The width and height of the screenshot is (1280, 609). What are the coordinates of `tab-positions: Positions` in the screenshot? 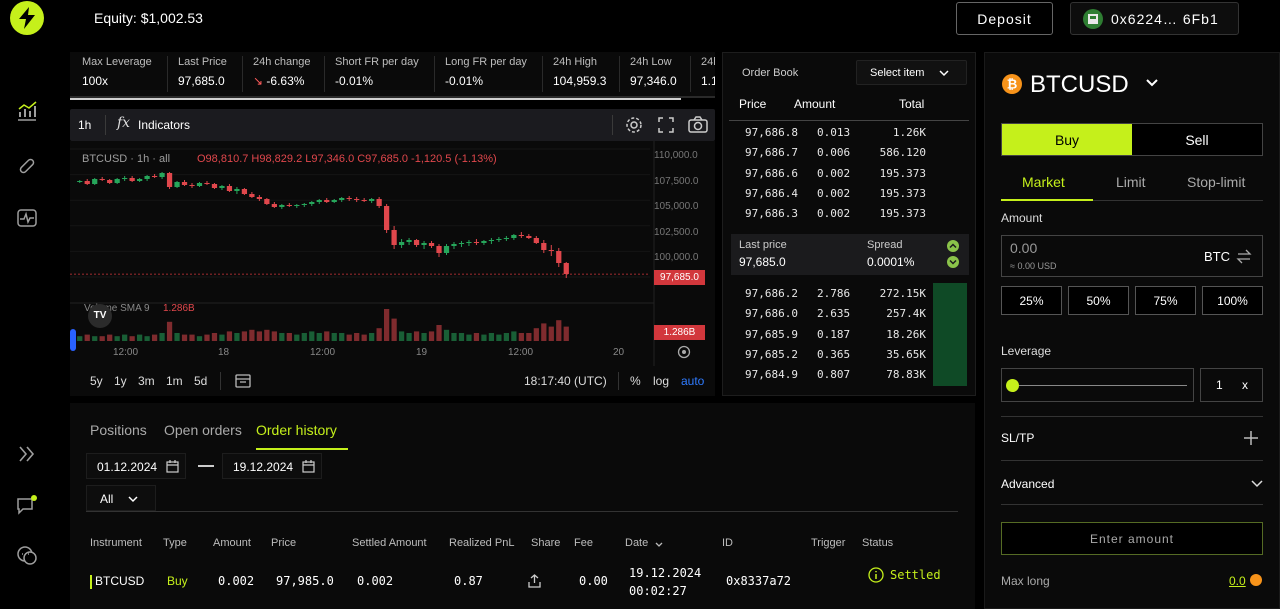 It's located at (118, 430).